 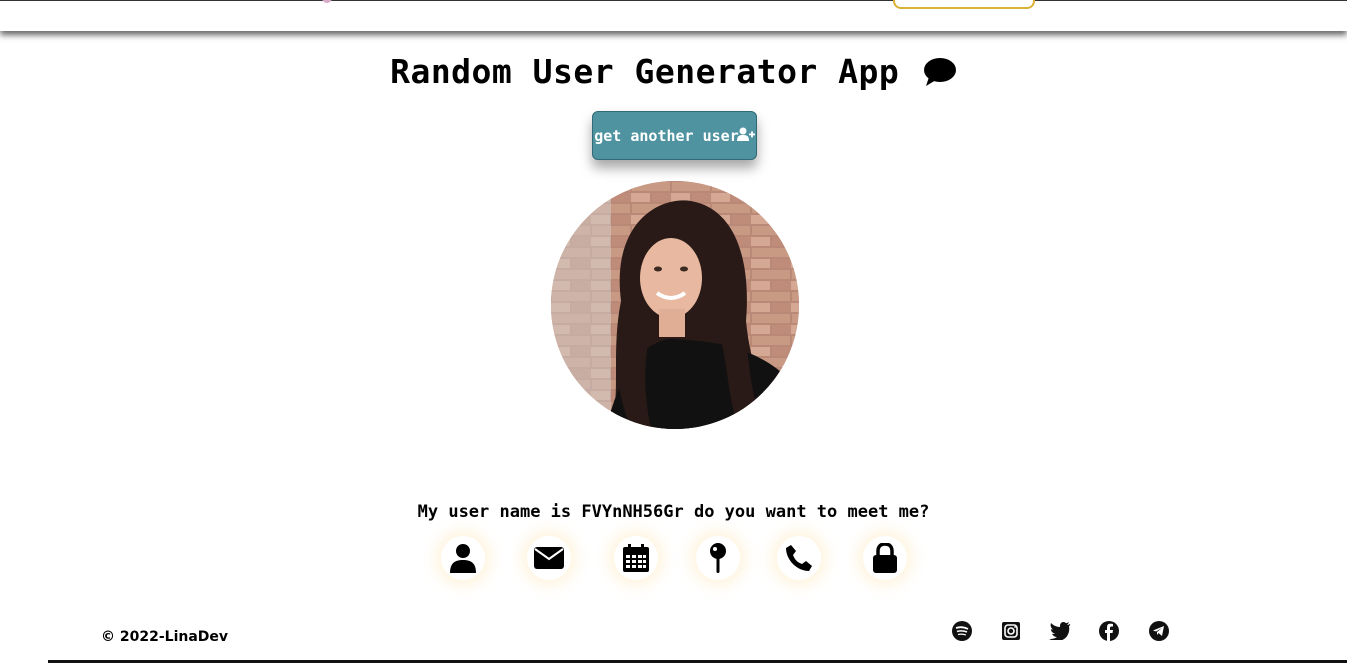 I want to click on instagram-icon, so click(x=1011, y=631).